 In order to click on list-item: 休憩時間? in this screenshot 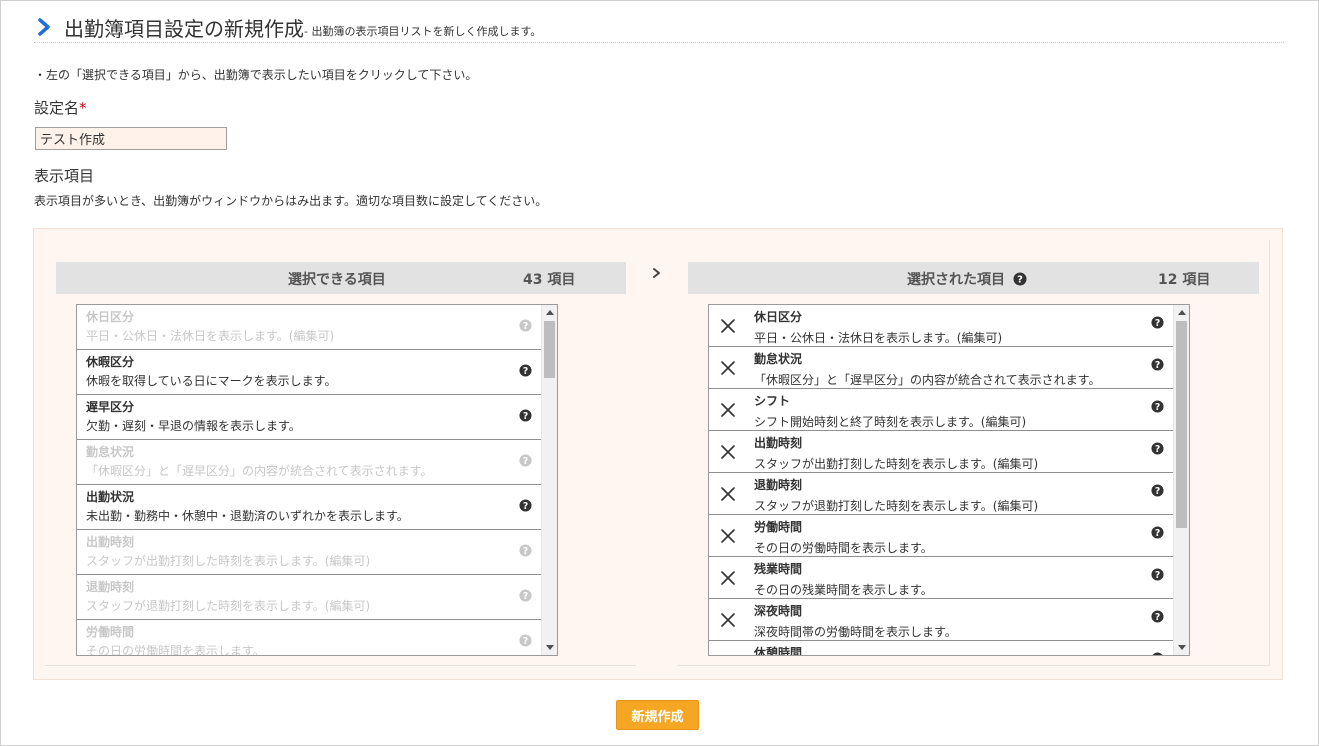, I will do `click(949, 648)`.